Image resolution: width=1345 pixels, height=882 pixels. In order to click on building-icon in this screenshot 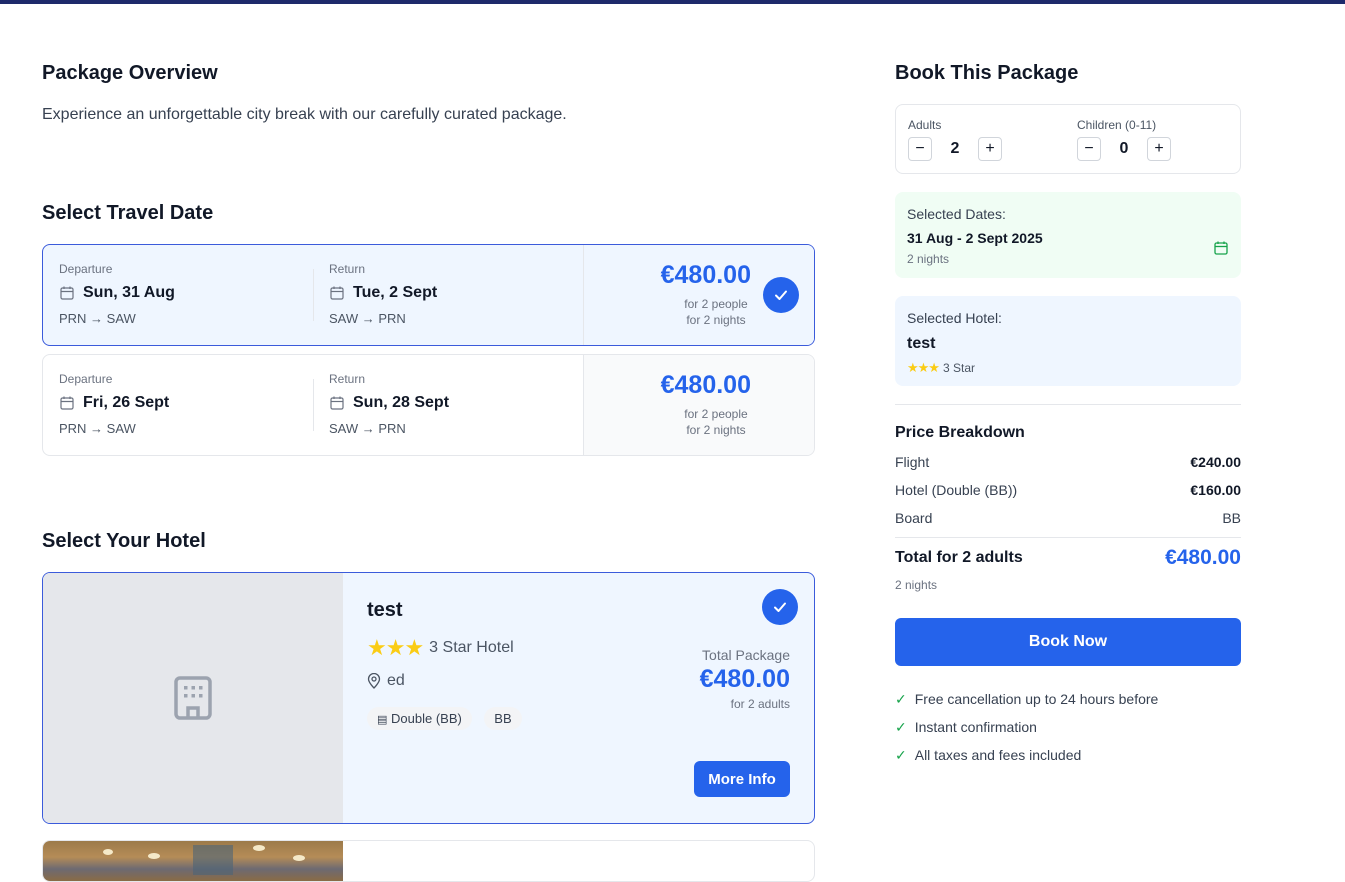, I will do `click(193, 698)`.